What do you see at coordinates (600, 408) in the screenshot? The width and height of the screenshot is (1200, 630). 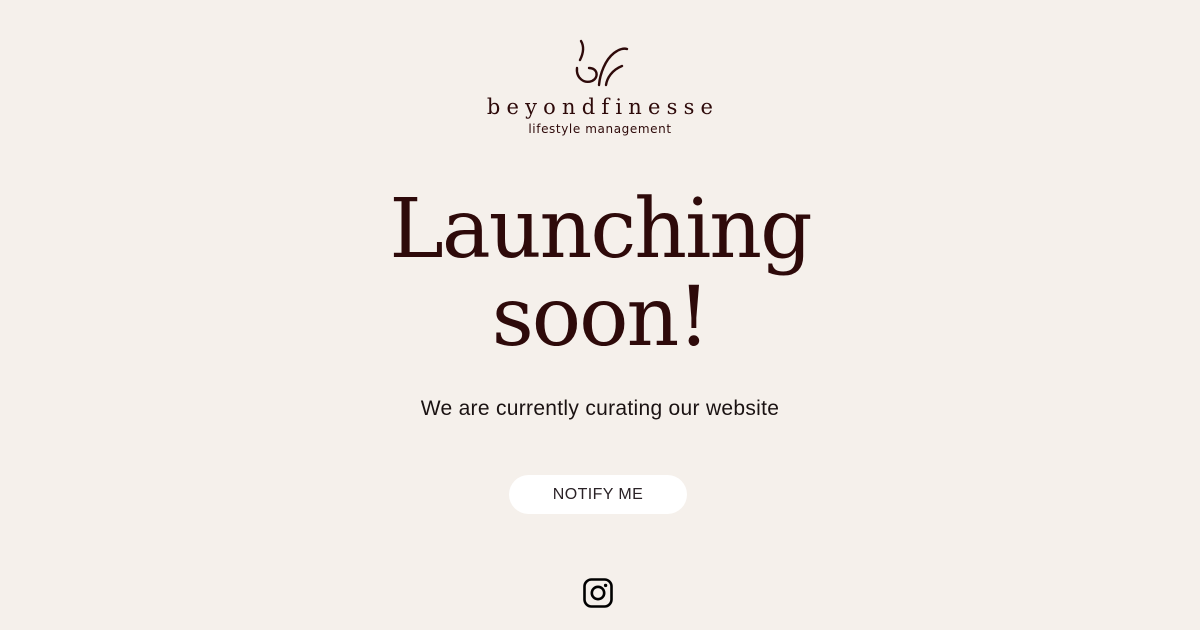 I see `subtitle-text: We are currently curating our website` at bounding box center [600, 408].